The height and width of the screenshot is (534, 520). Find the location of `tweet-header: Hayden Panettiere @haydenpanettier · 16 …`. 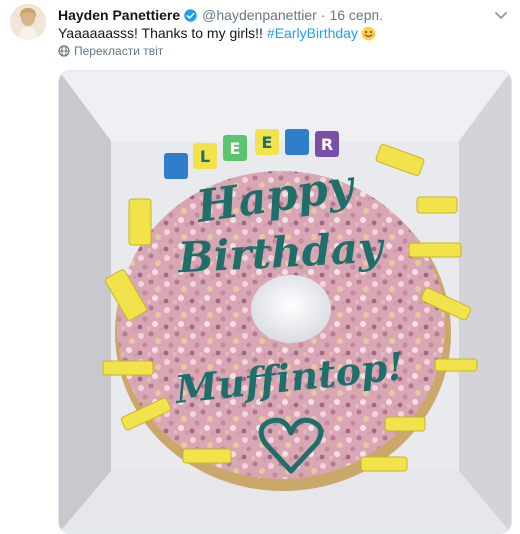

tweet-header: Hayden Panettiere @haydenpanettier · 16 … is located at coordinates (269, 15).